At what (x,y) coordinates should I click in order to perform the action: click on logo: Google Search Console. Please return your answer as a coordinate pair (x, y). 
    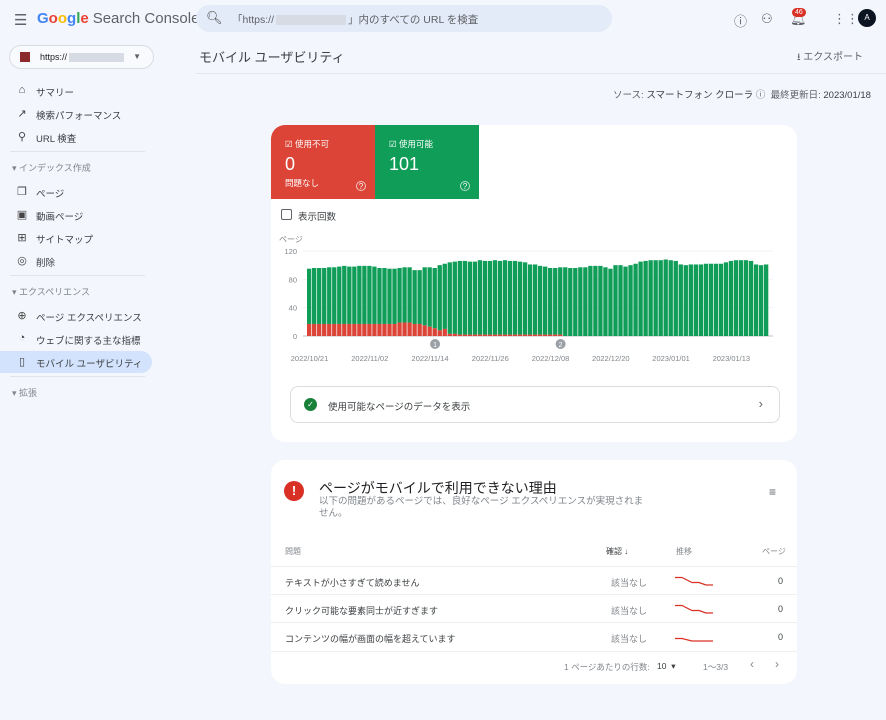
    Looking at the image, I should click on (118, 18).